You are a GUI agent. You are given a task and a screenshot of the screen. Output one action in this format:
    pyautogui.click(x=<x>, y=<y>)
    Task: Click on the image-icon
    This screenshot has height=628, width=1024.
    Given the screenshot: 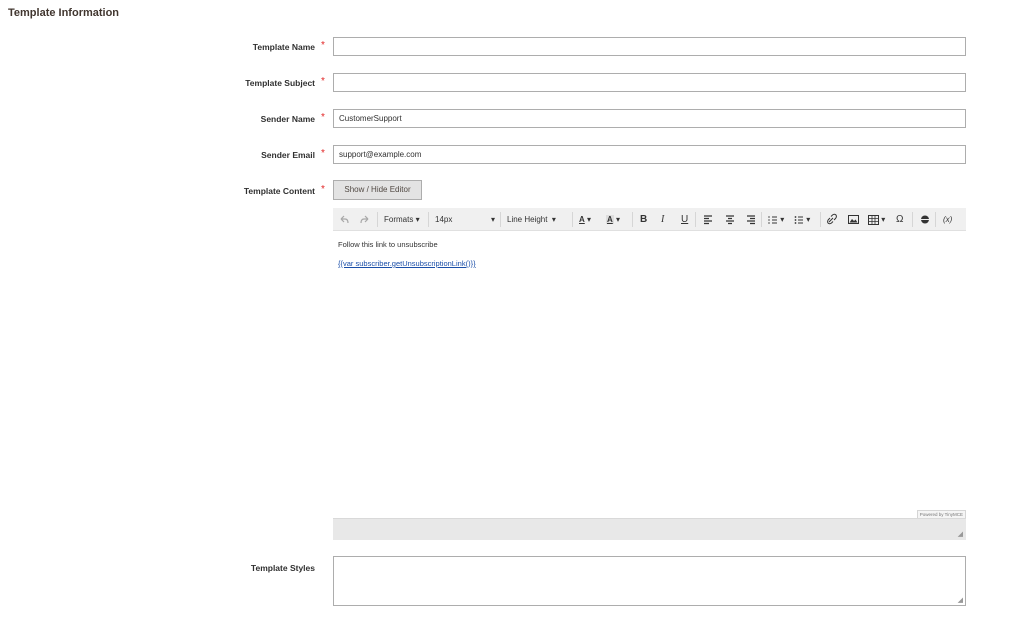 What is the action you would take?
    pyautogui.click(x=853, y=219)
    